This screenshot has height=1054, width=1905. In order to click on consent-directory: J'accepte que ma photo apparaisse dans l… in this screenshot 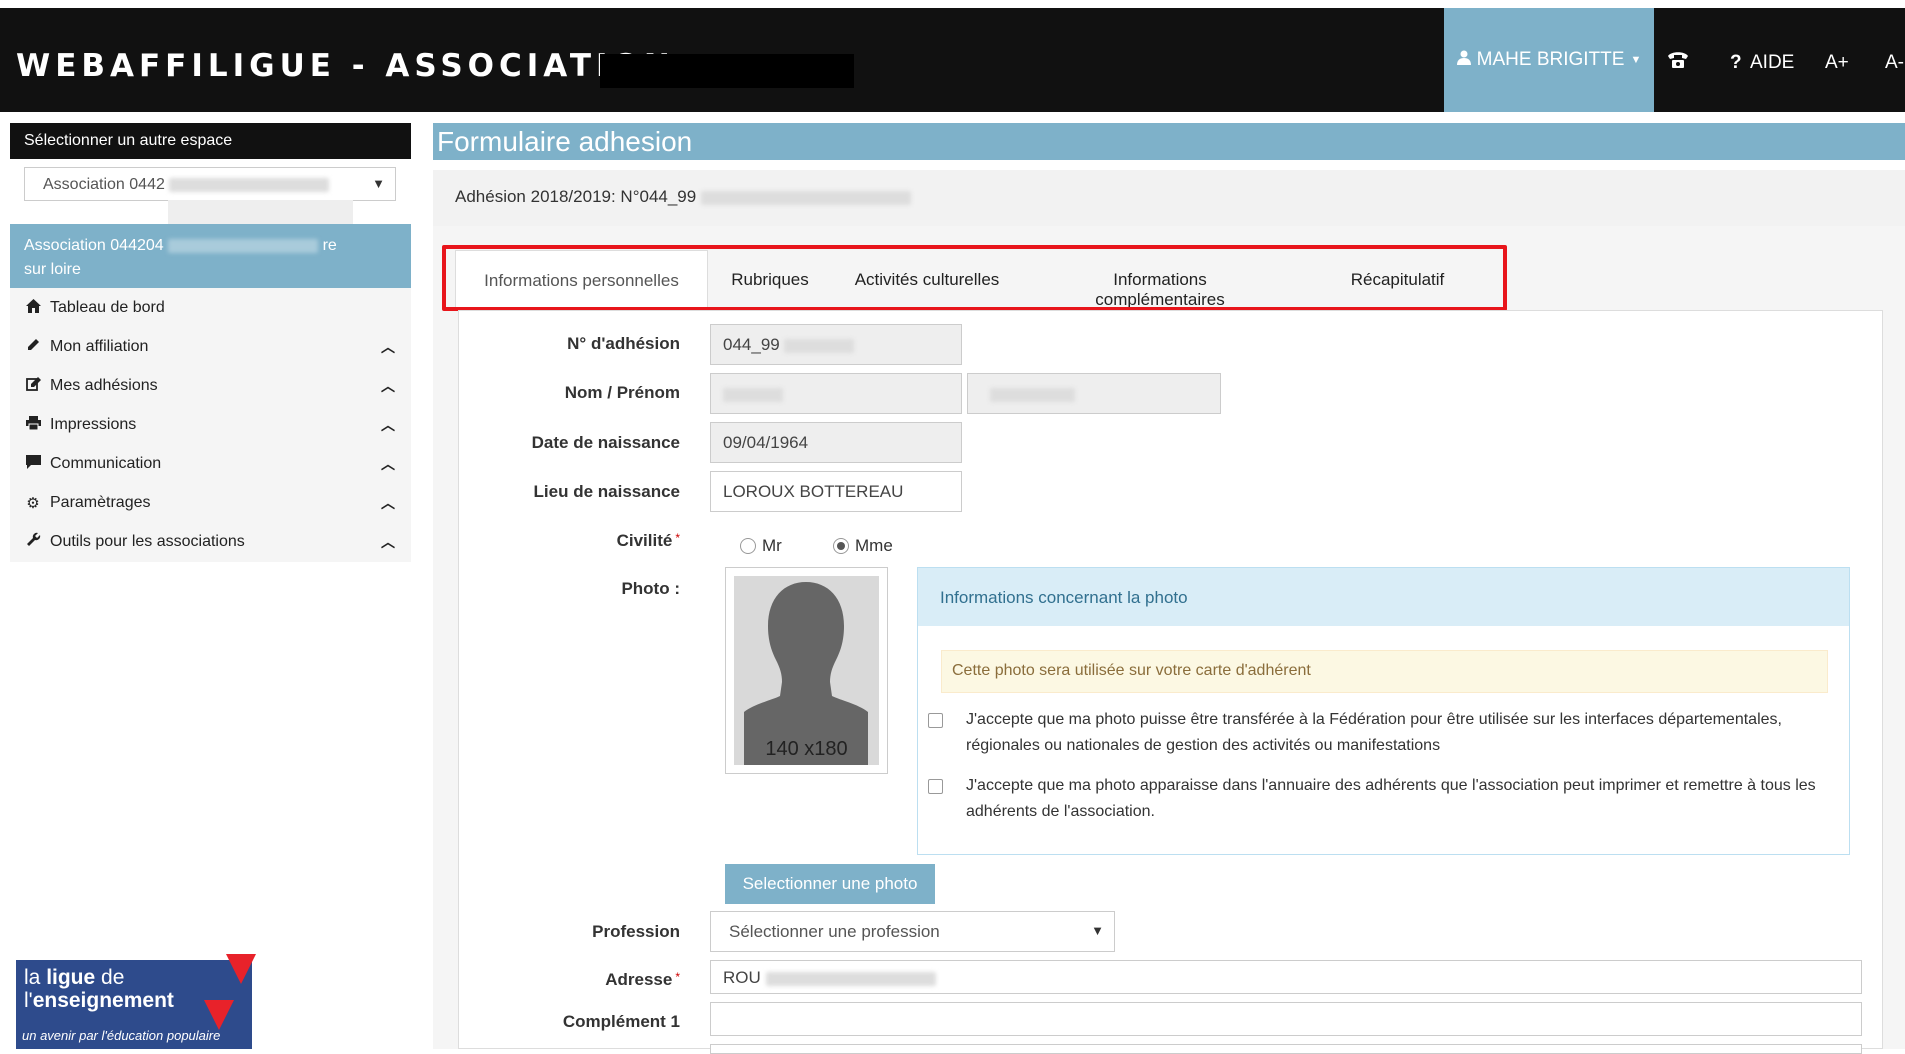, I will do `click(1380, 799)`.